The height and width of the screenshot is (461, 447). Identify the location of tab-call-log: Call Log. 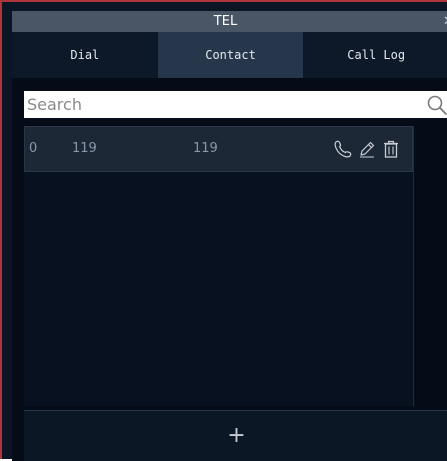
(375, 55).